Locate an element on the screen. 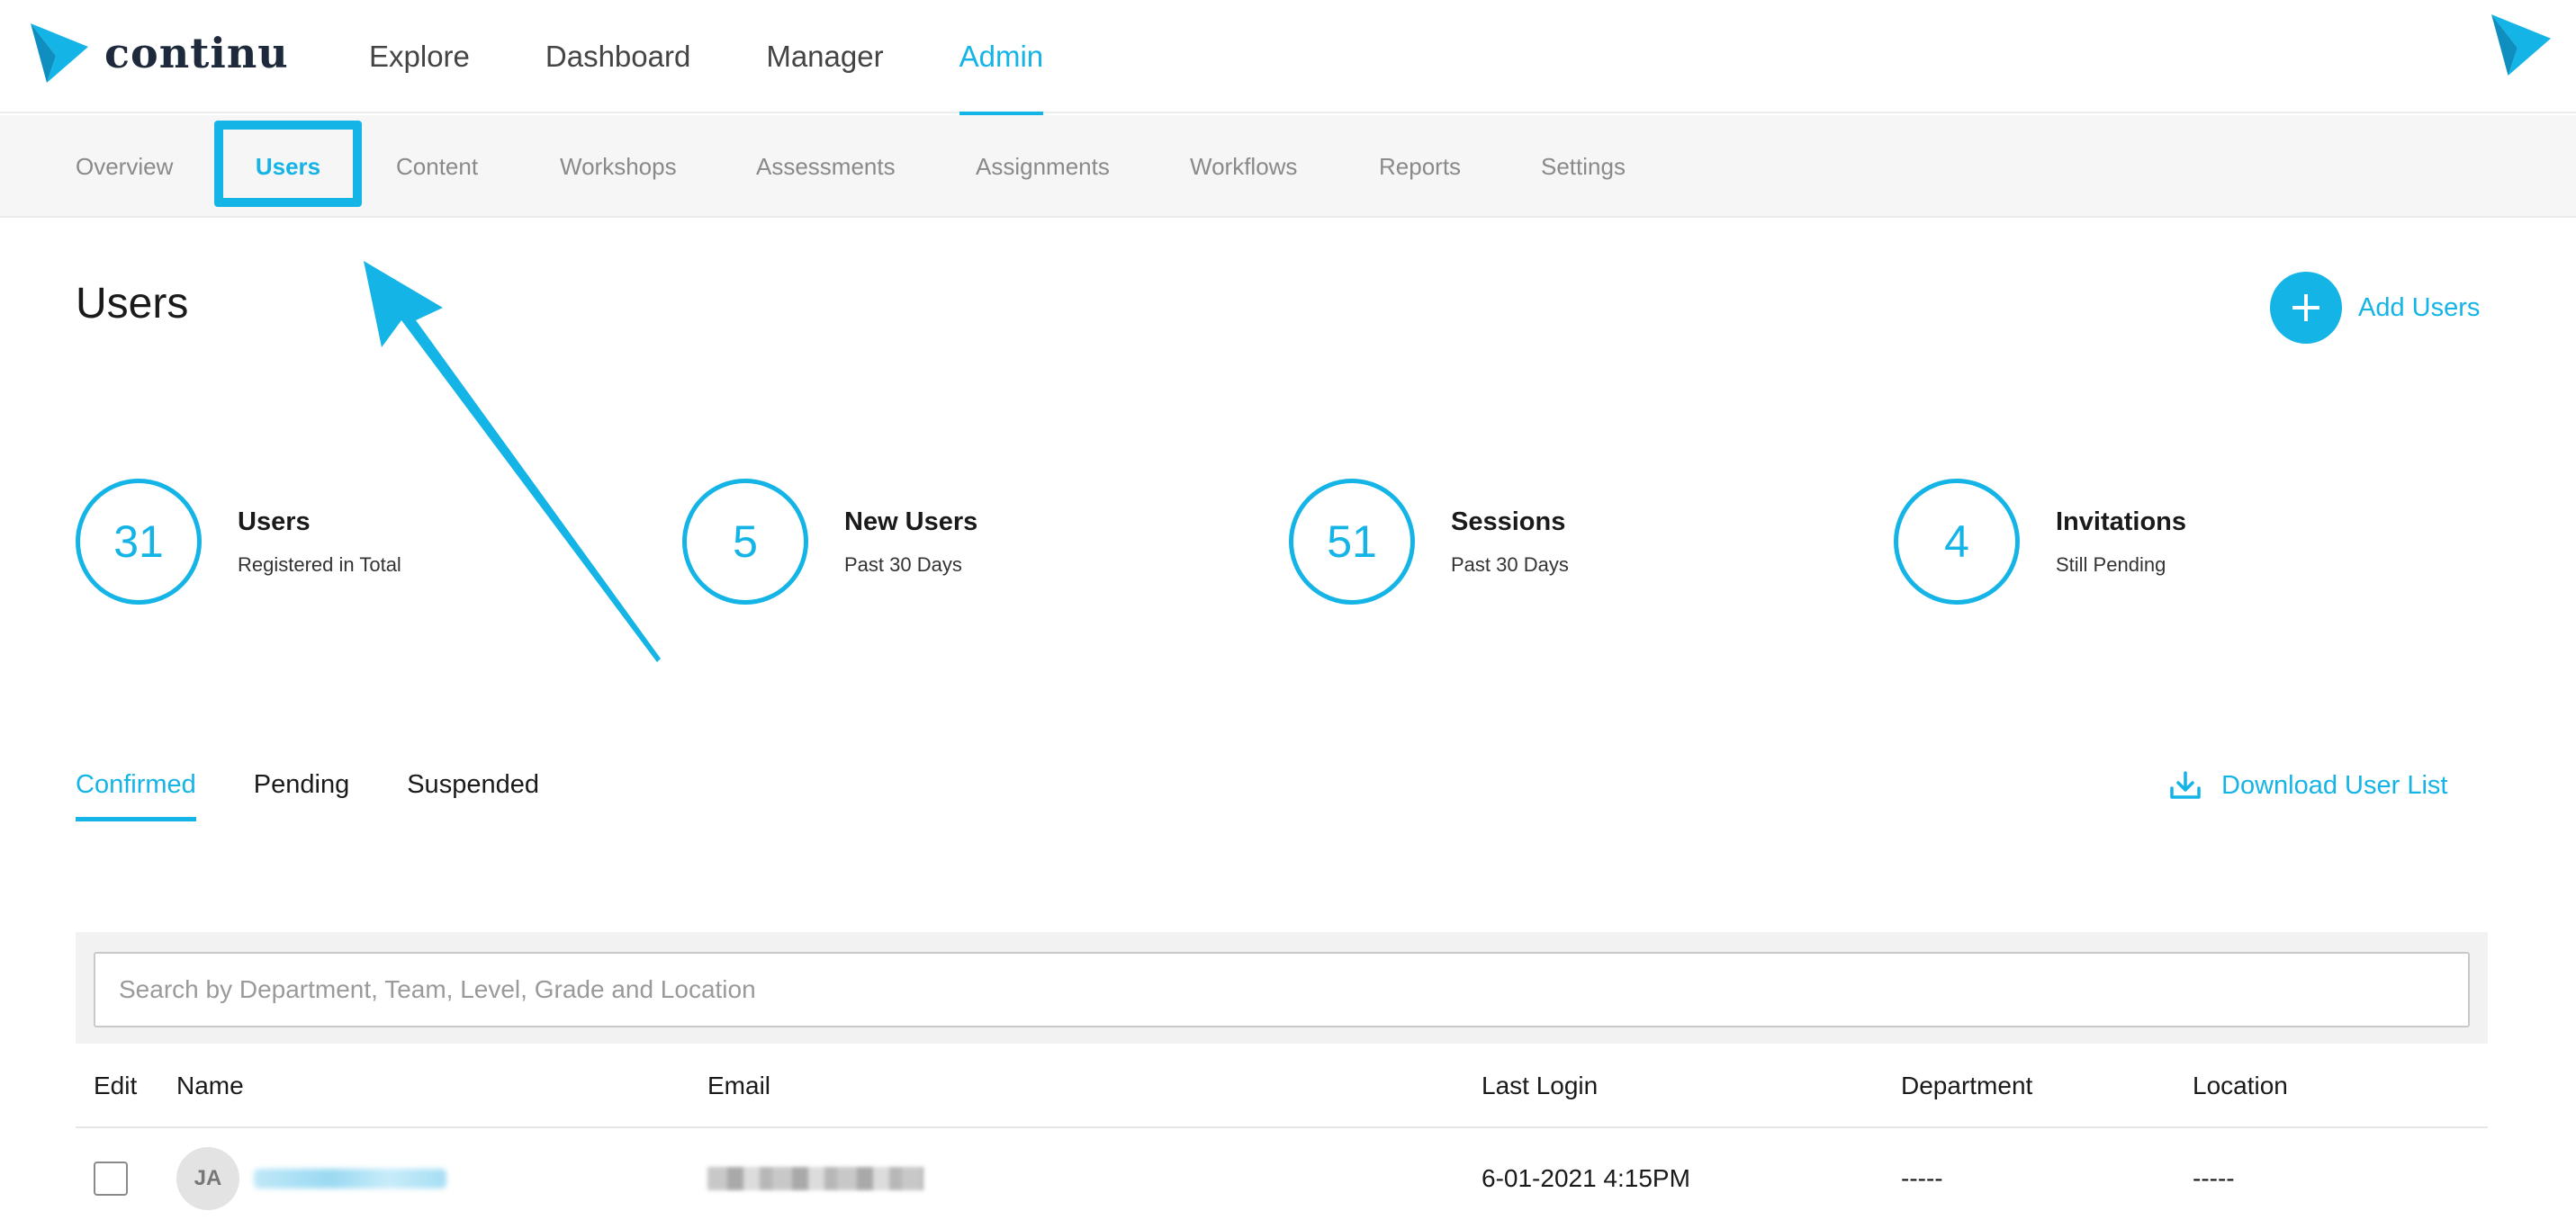  tab-suspended: Suspended is located at coordinates (473, 796).